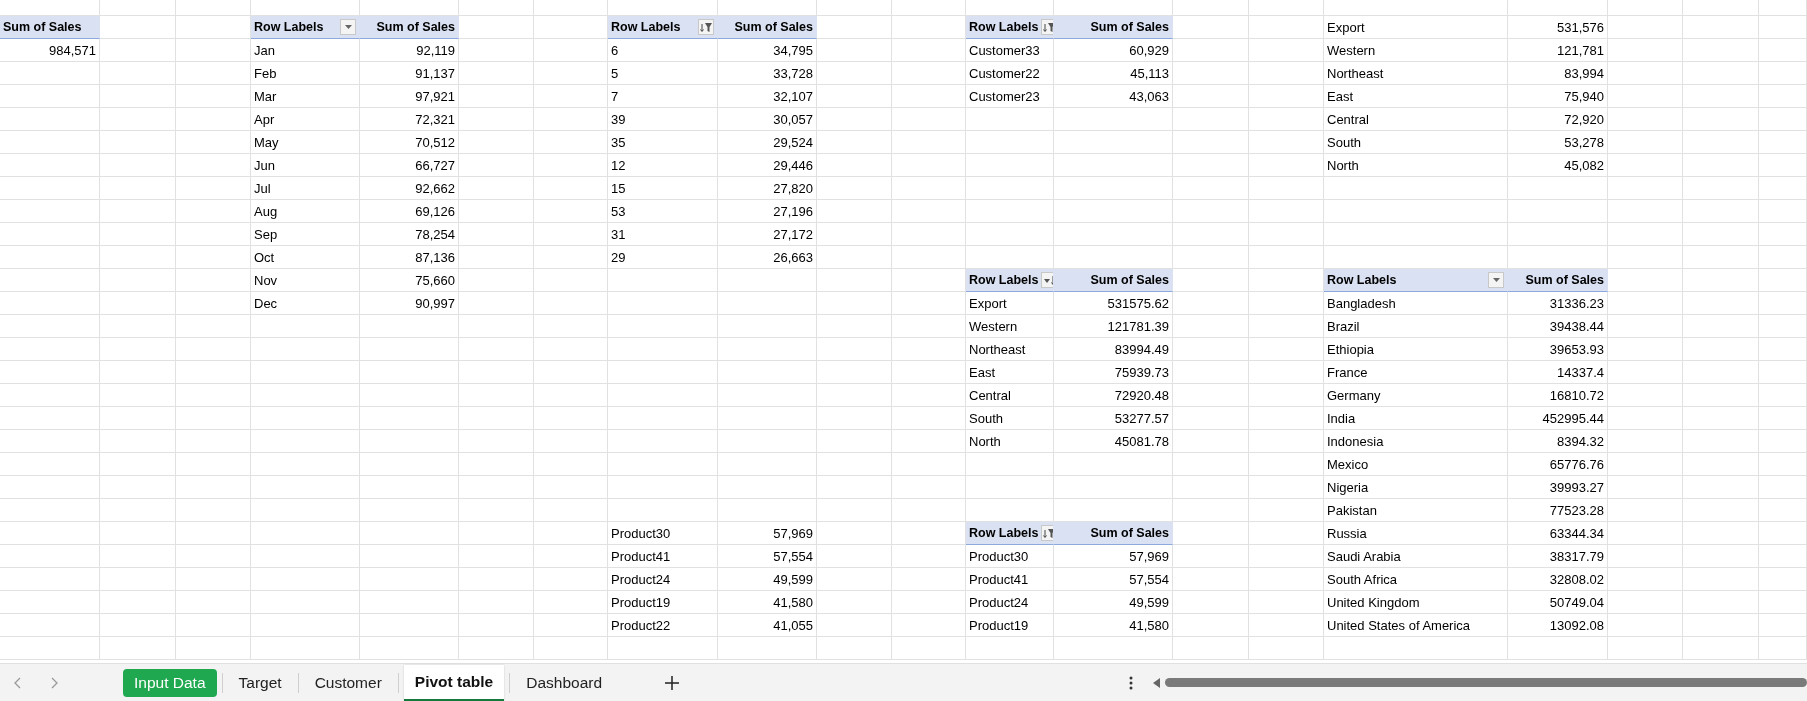 Image resolution: width=1807 pixels, height=701 pixels. Describe the element at coordinates (1138, 326) in the screenshot. I see `table-cell-text: 121781.39` at that location.